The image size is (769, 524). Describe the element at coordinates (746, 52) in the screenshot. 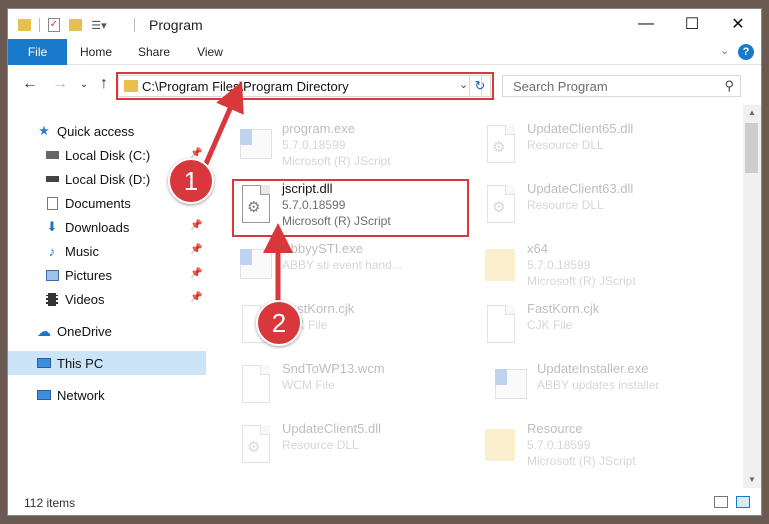

I see `help-icon: ?` at that location.